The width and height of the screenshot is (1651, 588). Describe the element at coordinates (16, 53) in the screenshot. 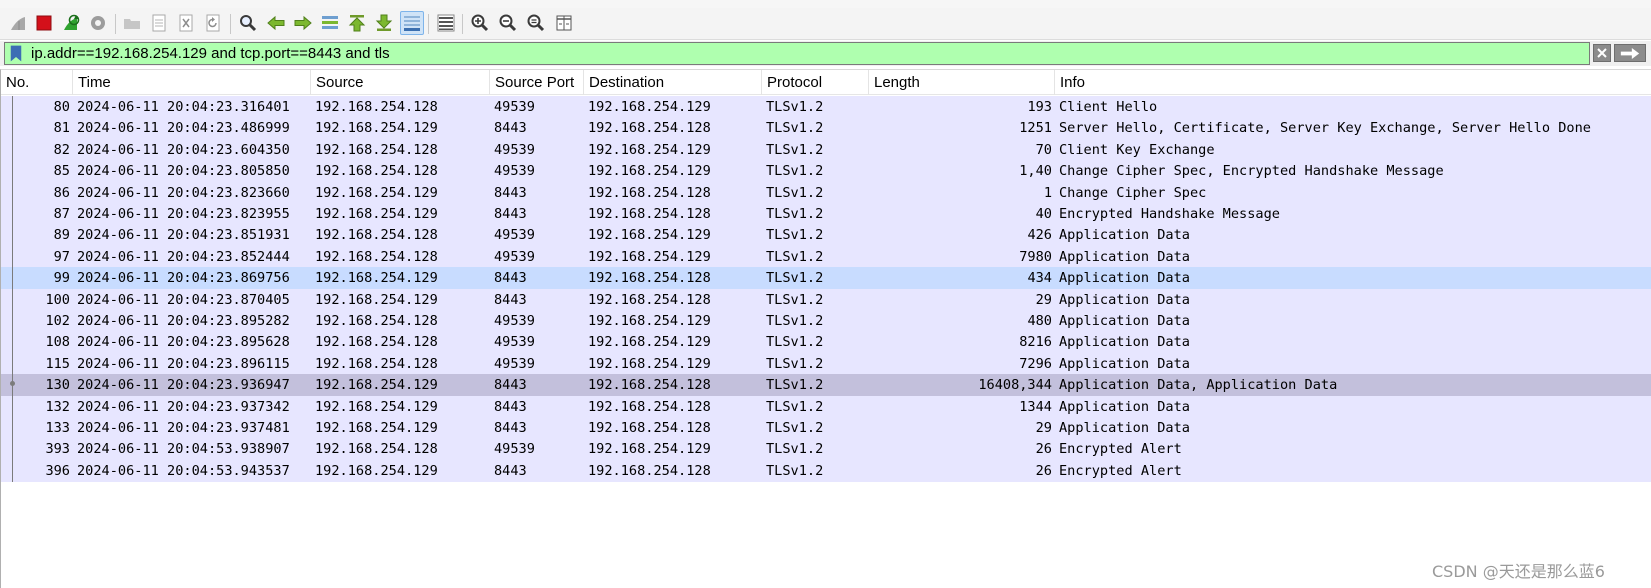

I see `bookmark-icon` at that location.